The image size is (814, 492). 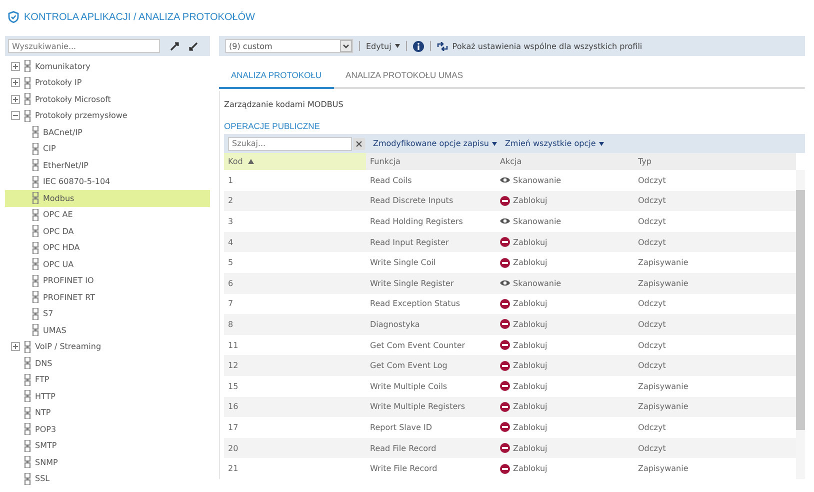 What do you see at coordinates (107, 280) in the screenshot?
I see `tree-item: PROFINET IO` at bounding box center [107, 280].